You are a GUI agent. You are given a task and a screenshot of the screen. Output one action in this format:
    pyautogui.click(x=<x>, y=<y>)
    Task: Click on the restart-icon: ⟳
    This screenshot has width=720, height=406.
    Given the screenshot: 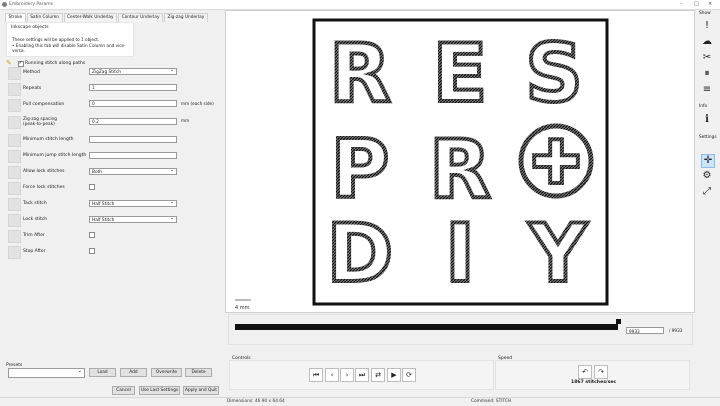 What is the action you would take?
    pyautogui.click(x=409, y=375)
    